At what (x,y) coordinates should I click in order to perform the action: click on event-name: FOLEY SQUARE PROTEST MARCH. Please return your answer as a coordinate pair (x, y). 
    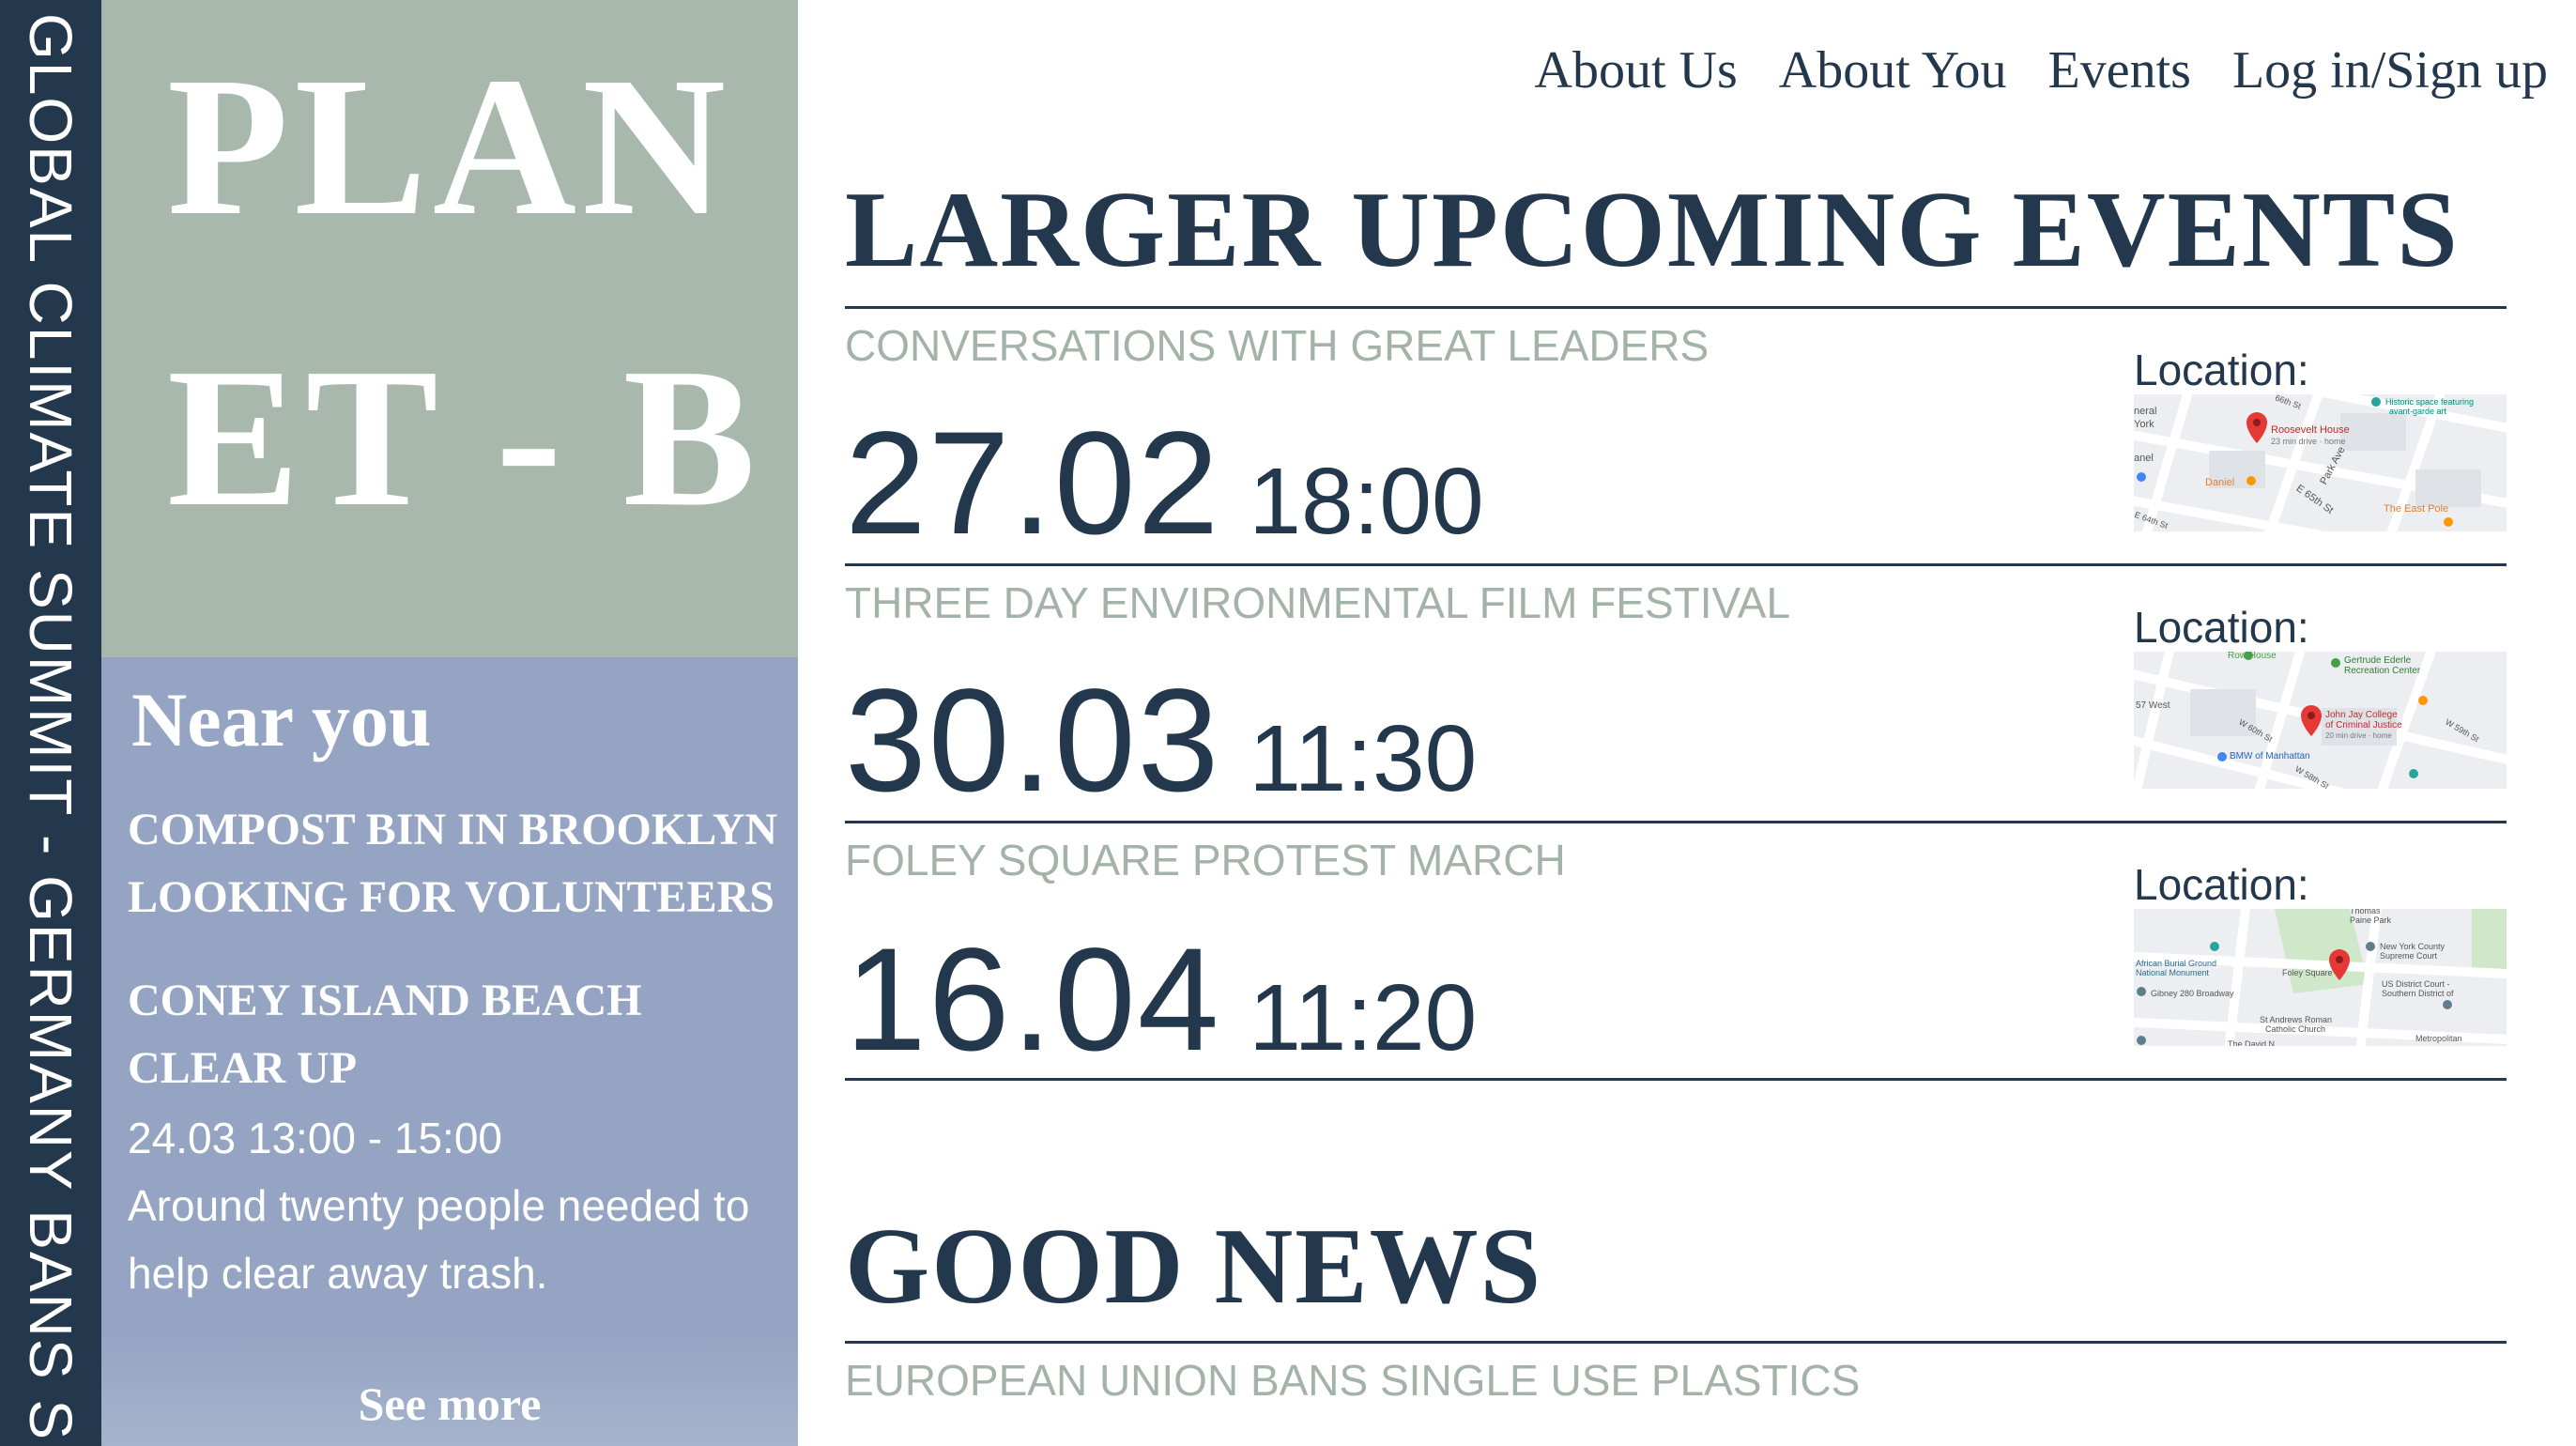
    Looking at the image, I should click on (1206, 860).